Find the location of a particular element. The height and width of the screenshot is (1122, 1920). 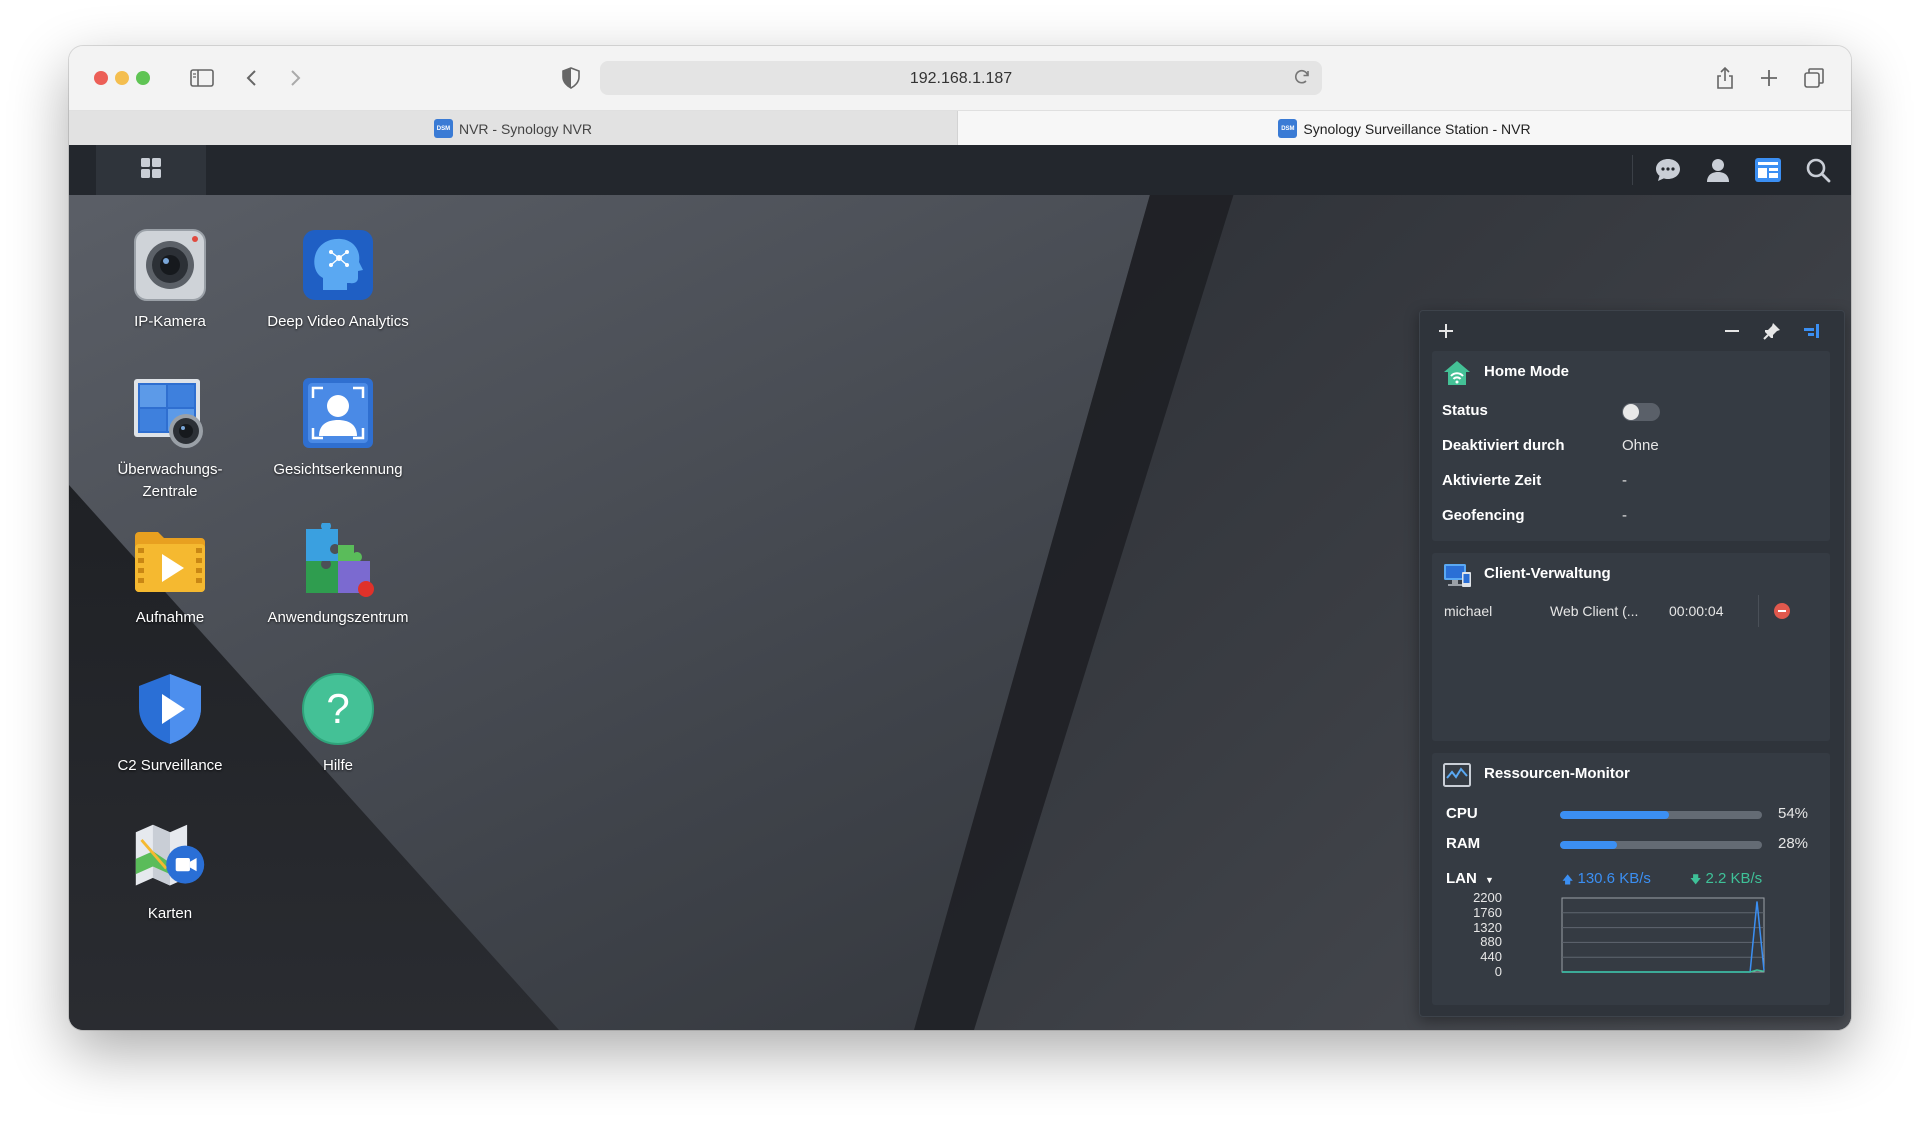

lan-label: LAN is located at coordinates (1461, 878).